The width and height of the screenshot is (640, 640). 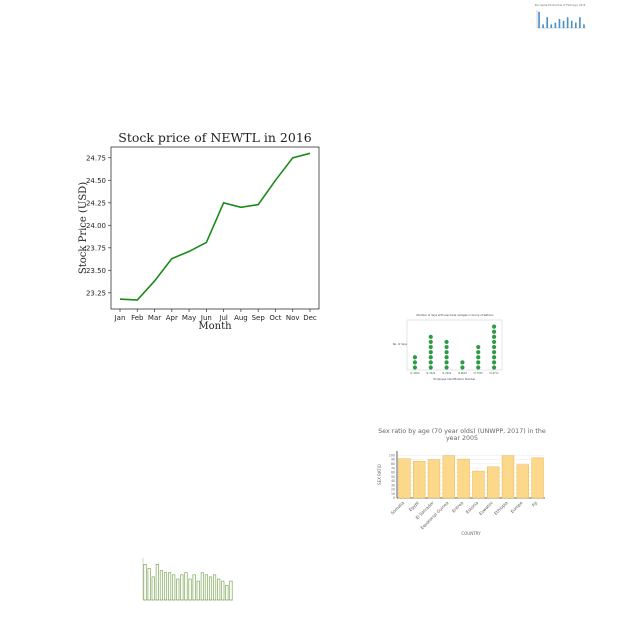 I want to click on y-tick-label: 23.75, so click(x=96, y=248).